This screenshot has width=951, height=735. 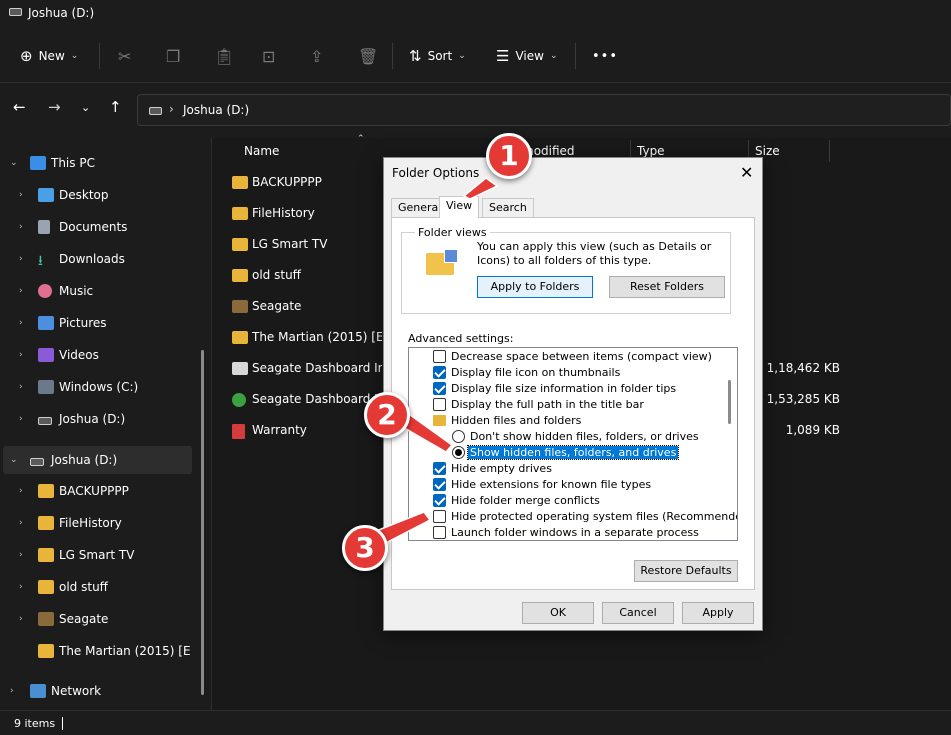 What do you see at coordinates (97, 460) in the screenshot?
I see `sidebar-item-joshua-d-selected: ⌄ Joshua (D:)` at bounding box center [97, 460].